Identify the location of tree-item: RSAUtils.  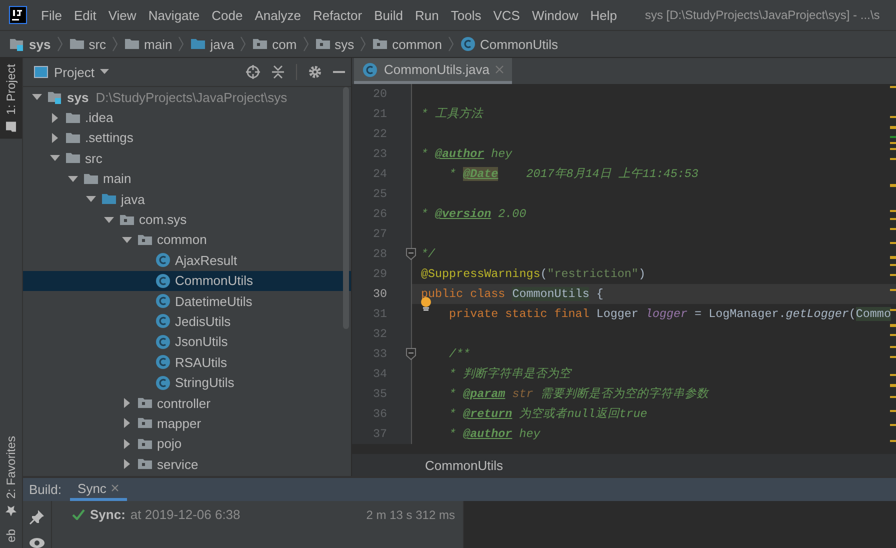
(187, 362).